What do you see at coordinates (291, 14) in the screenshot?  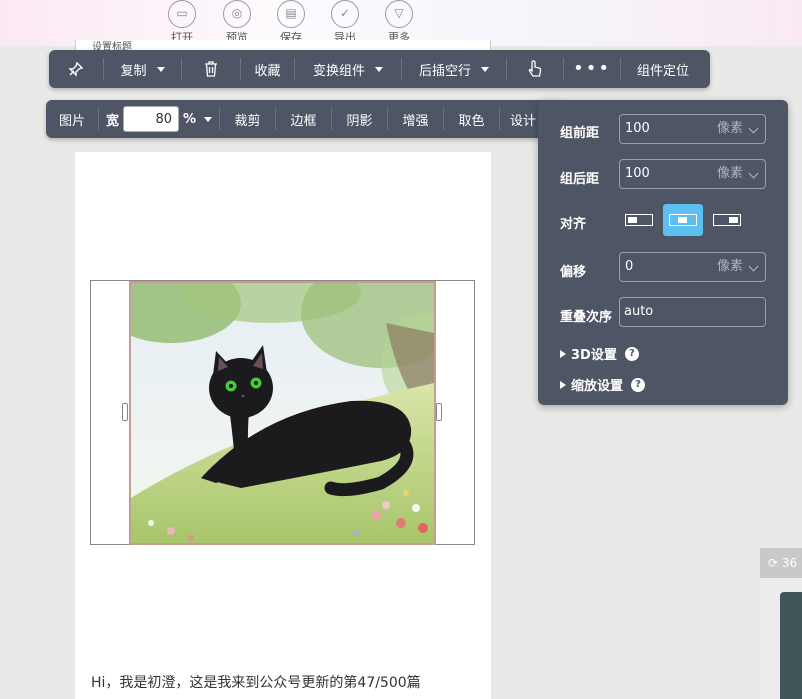 I see `save-icon: ▤` at bounding box center [291, 14].